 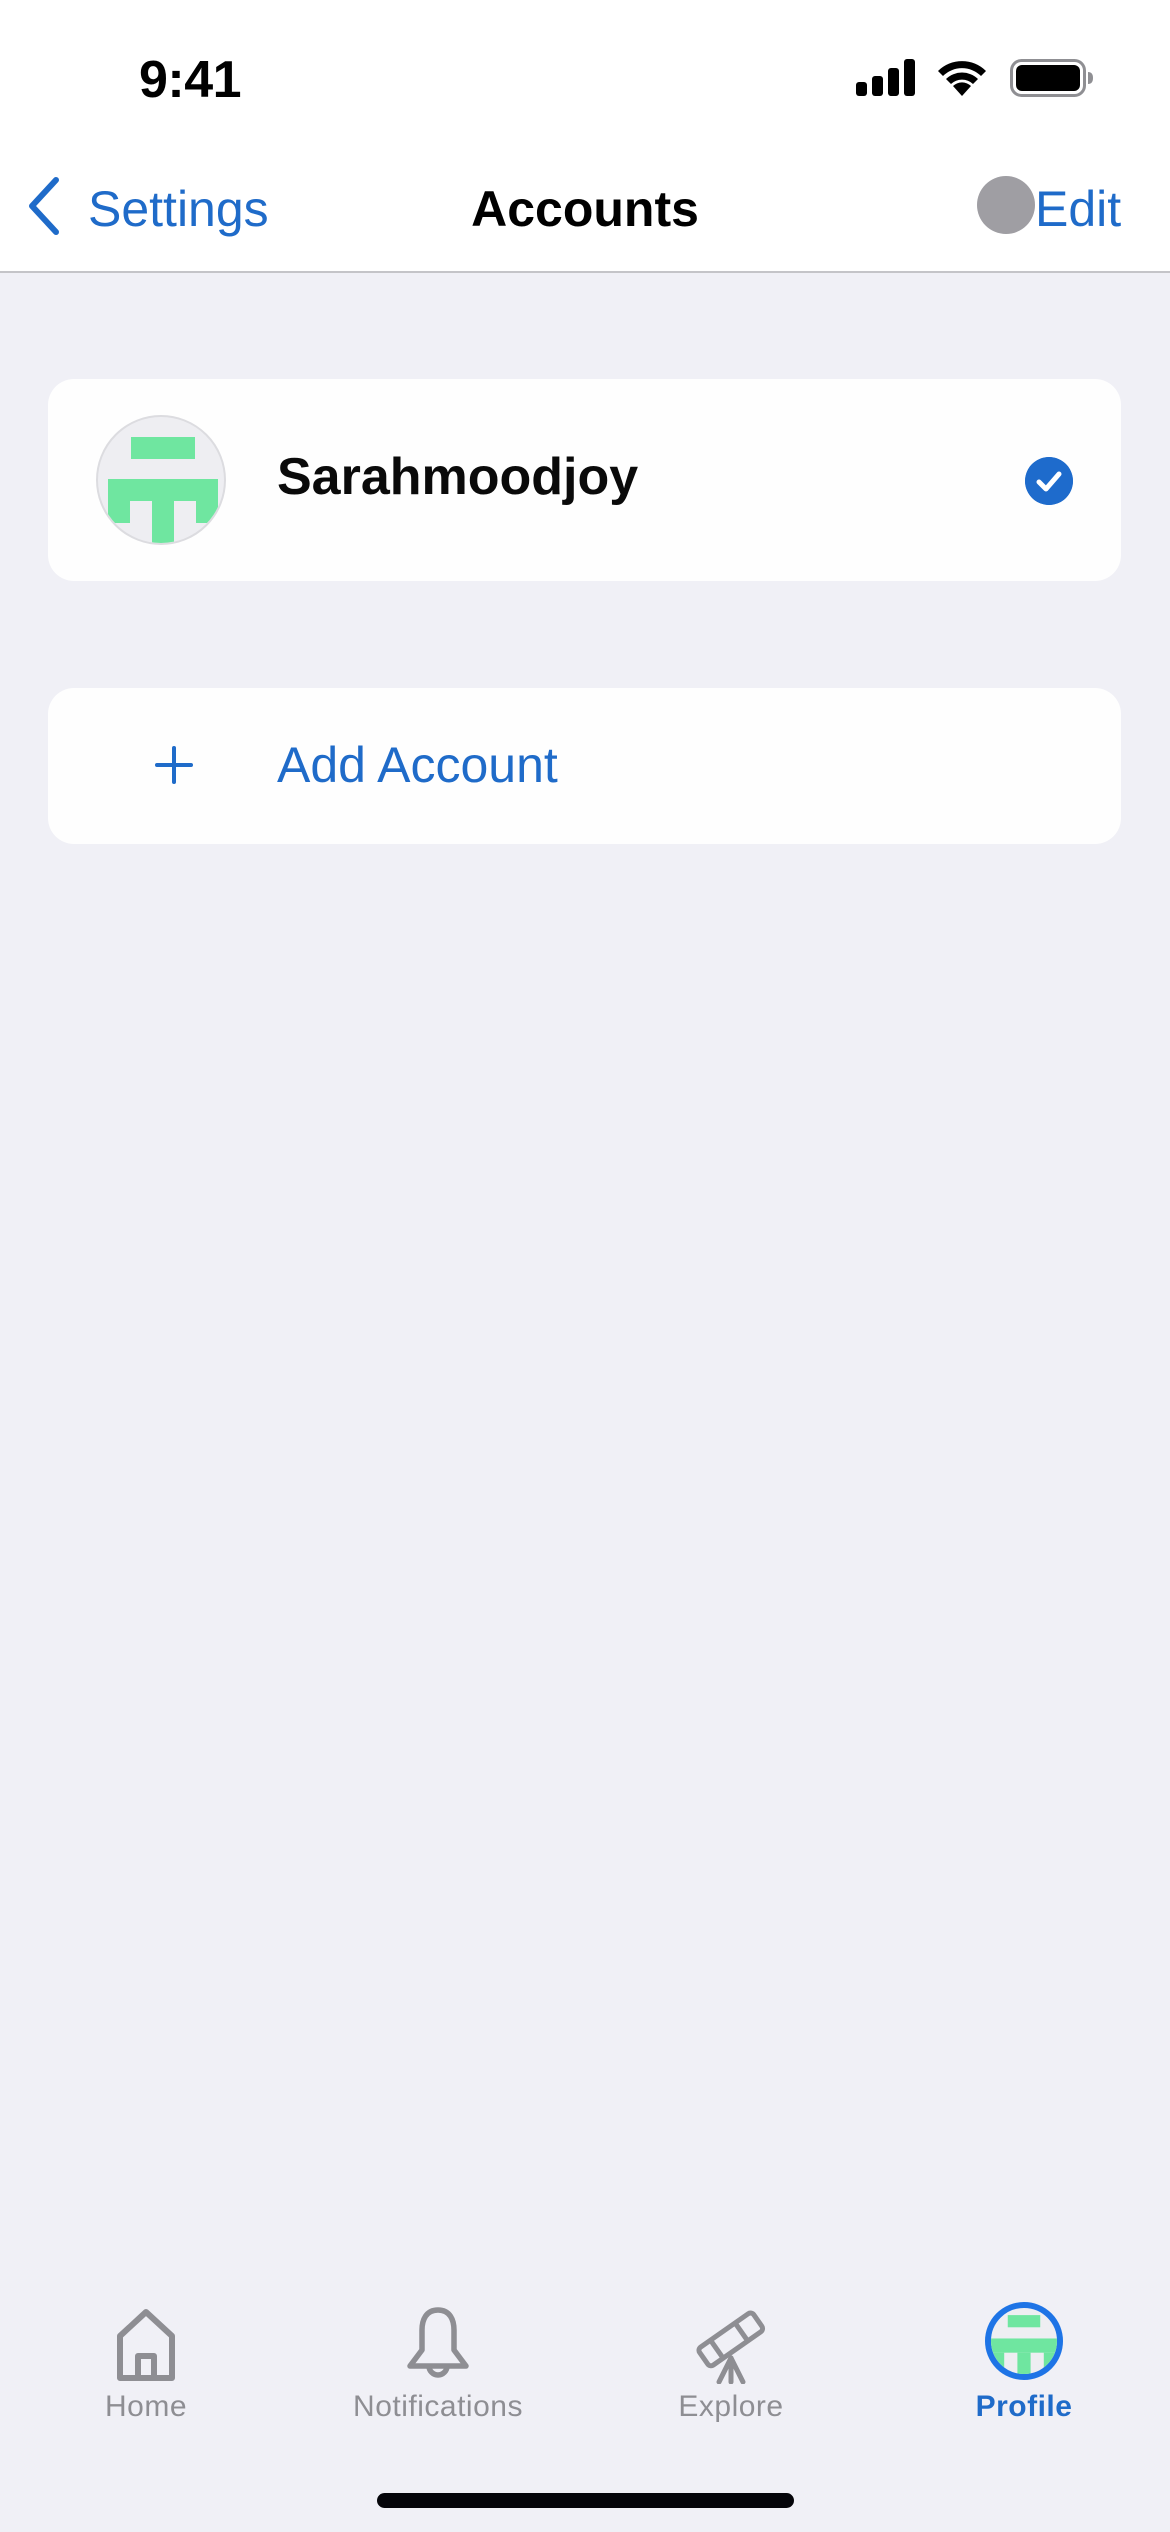 I want to click on account-name: Sarahmoodjoy, so click(x=458, y=477).